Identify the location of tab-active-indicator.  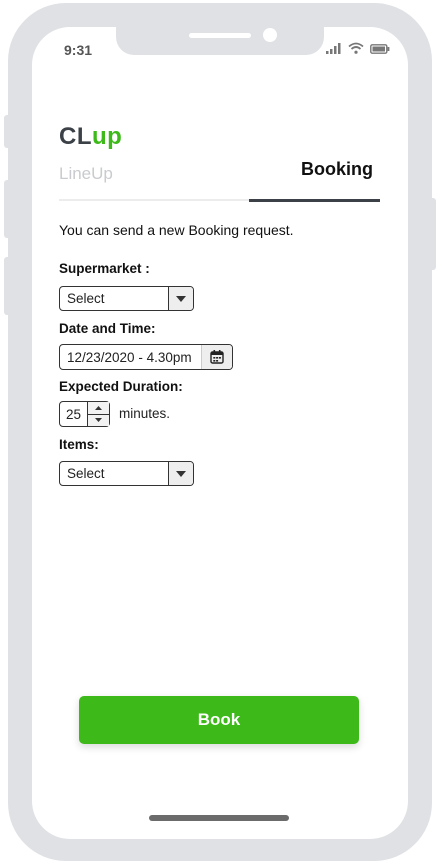
(314, 200).